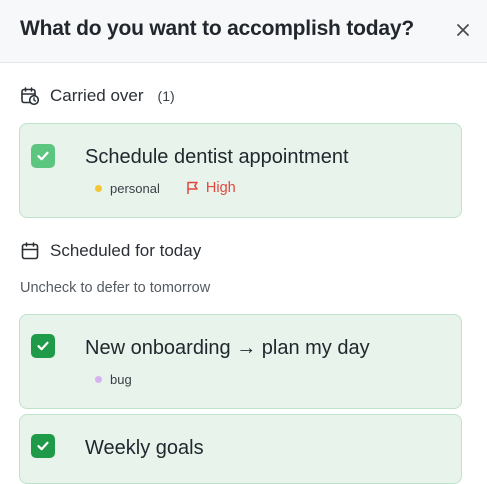  I want to click on task-card: Weekly goals, so click(240, 449).